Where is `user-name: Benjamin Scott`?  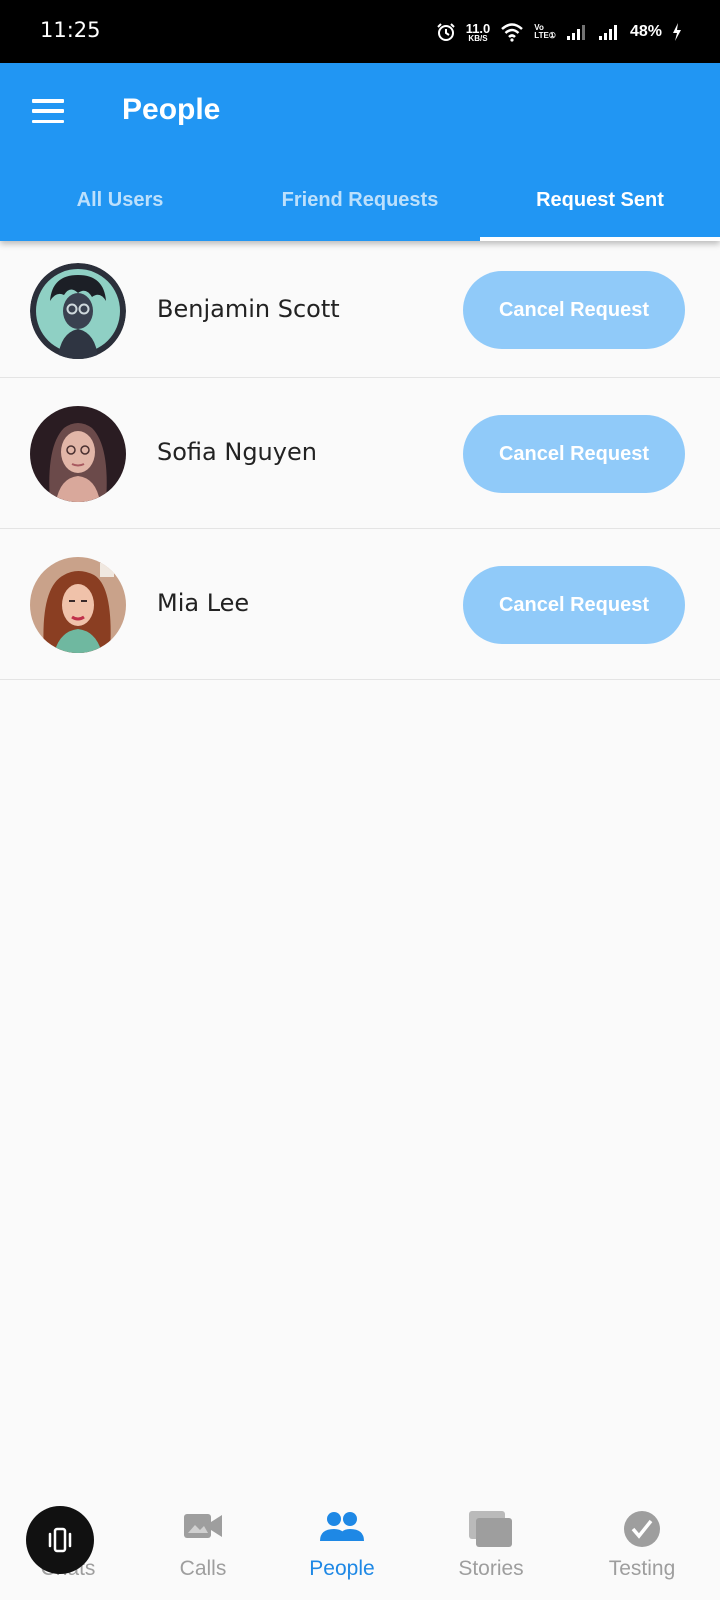
user-name: Benjamin Scott is located at coordinates (248, 309).